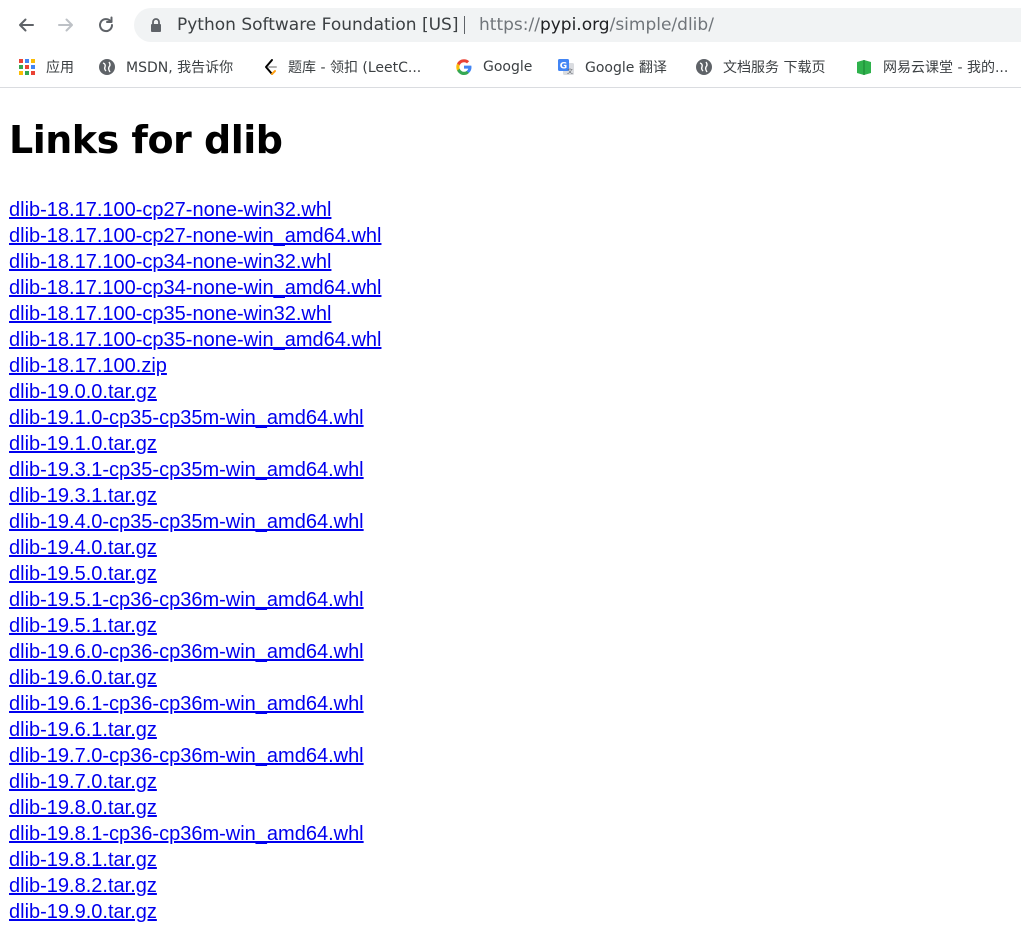 This screenshot has width=1021, height=926. I want to click on url-host: pypi.org, so click(574, 25).